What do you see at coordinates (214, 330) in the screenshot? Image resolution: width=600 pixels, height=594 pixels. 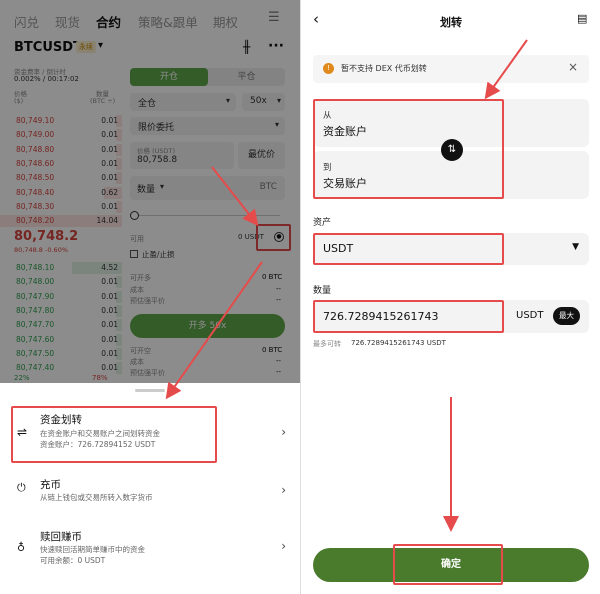 I see `arrow-to-fund-transfer` at bounding box center [214, 330].